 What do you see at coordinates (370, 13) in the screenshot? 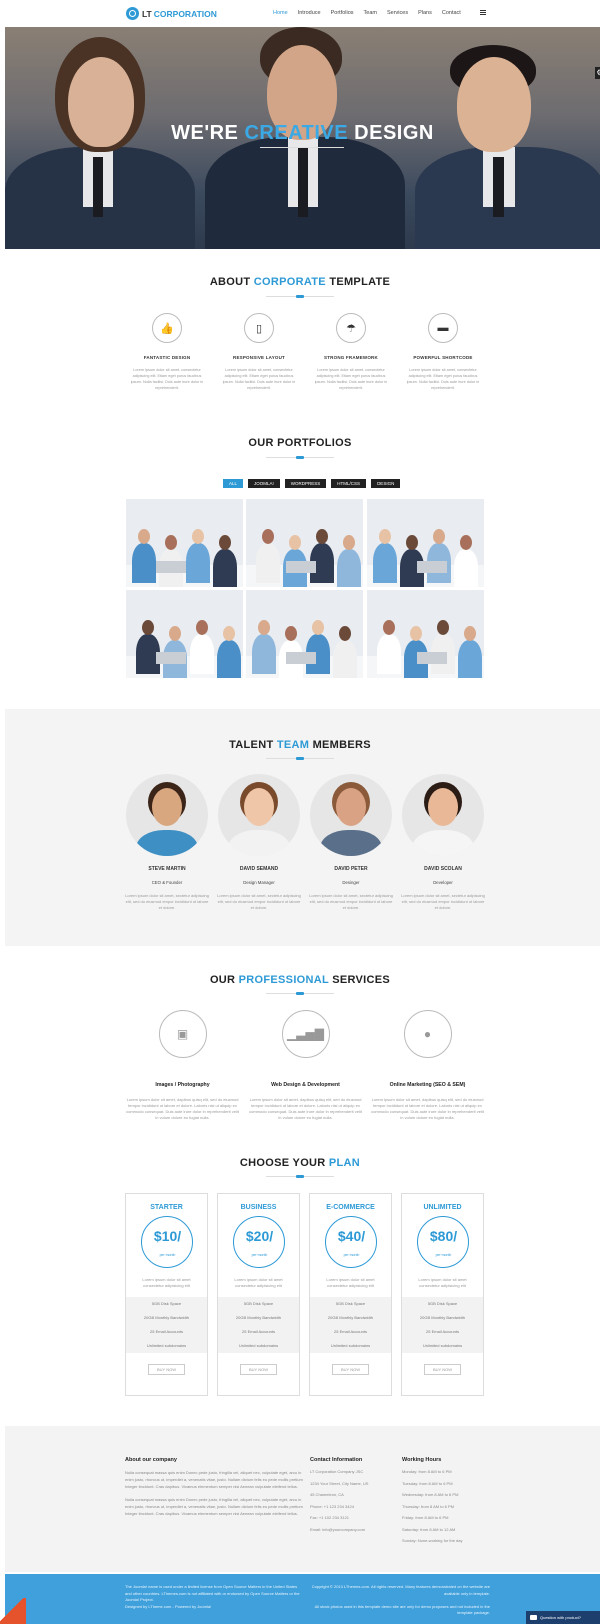
I see `nav-item-team: Team` at bounding box center [370, 13].